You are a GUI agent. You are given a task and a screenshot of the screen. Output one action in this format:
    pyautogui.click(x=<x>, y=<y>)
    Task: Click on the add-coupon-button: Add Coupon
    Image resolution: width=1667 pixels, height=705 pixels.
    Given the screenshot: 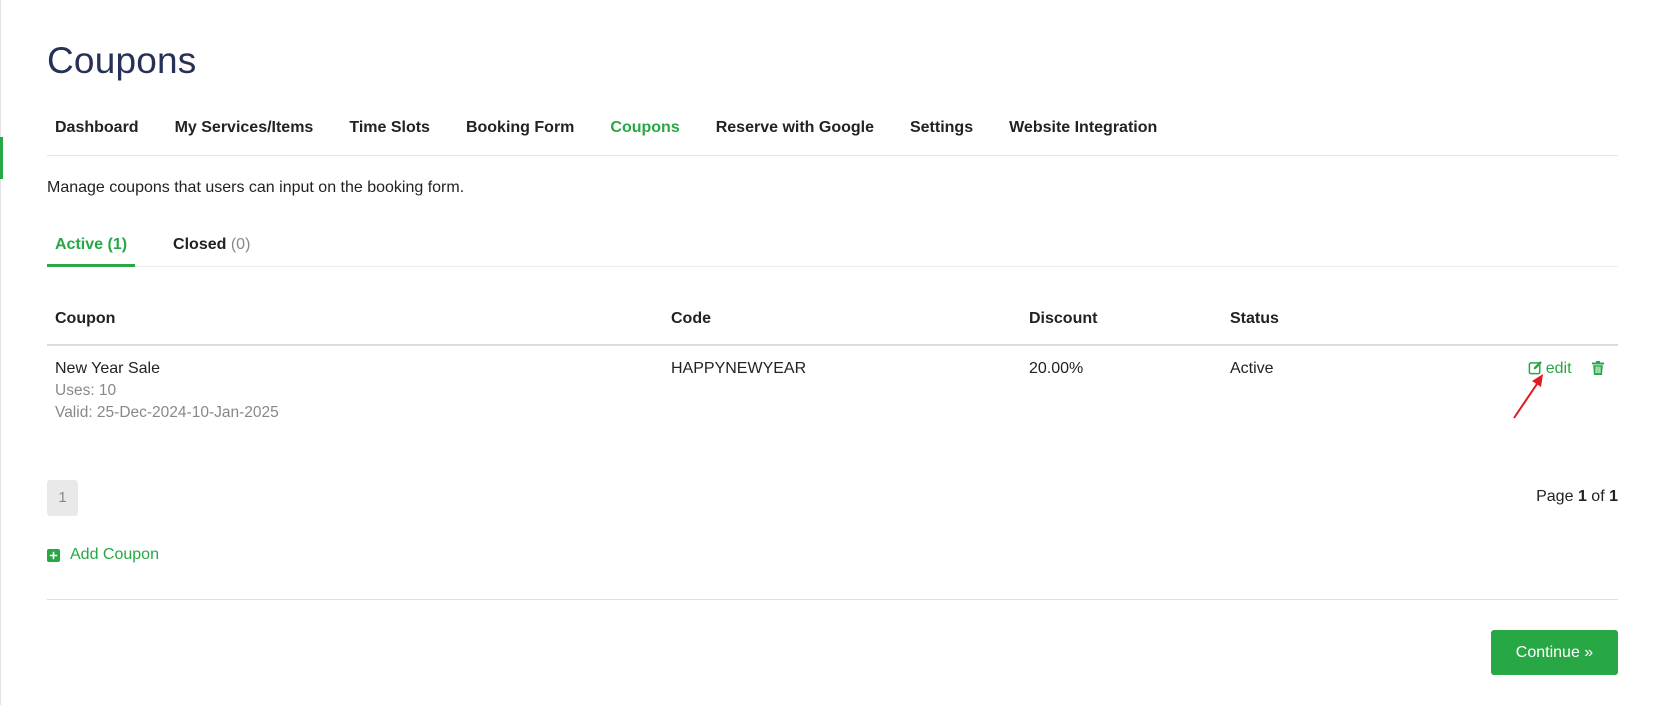 What is the action you would take?
    pyautogui.click(x=103, y=555)
    